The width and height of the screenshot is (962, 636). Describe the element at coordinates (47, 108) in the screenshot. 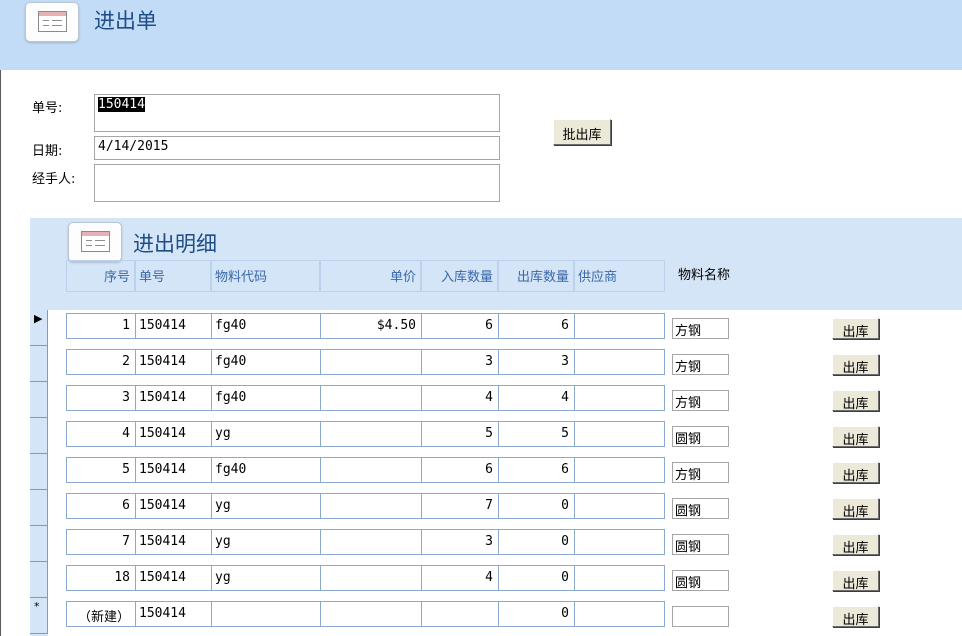

I see `order-no-label: 单号:` at that location.